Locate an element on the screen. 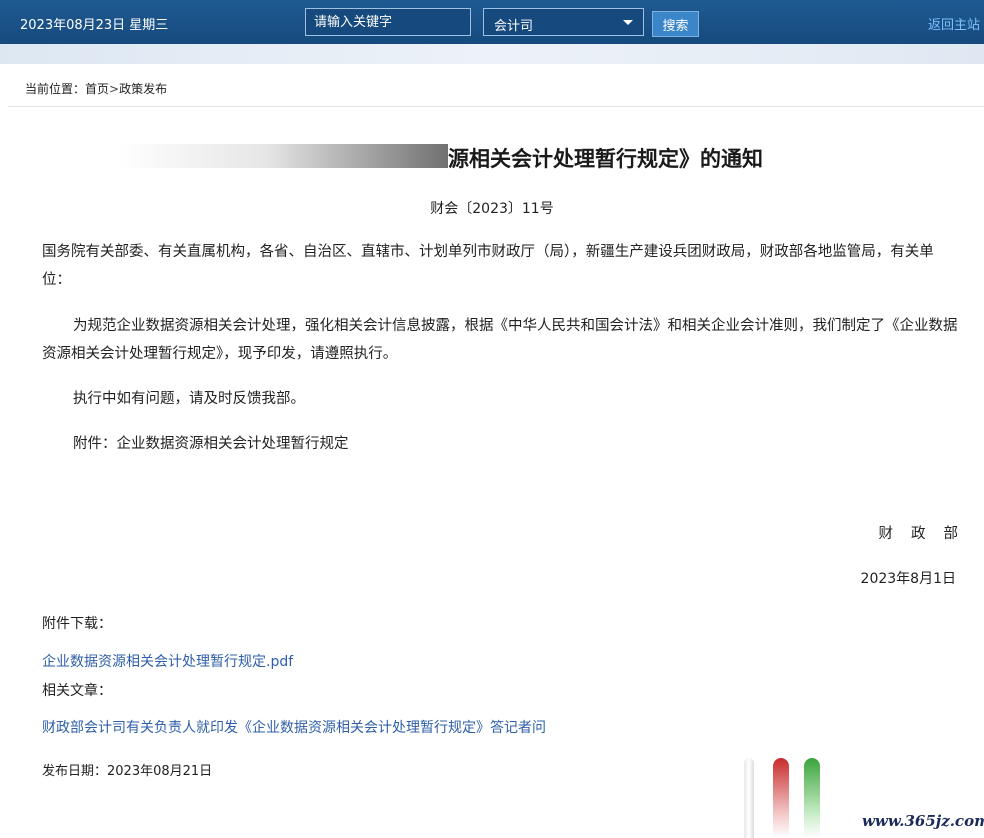 The image size is (984, 838). attachment-pdf-link: 企业数据资源相关会计处理暂行规定.pdf is located at coordinates (167, 661).